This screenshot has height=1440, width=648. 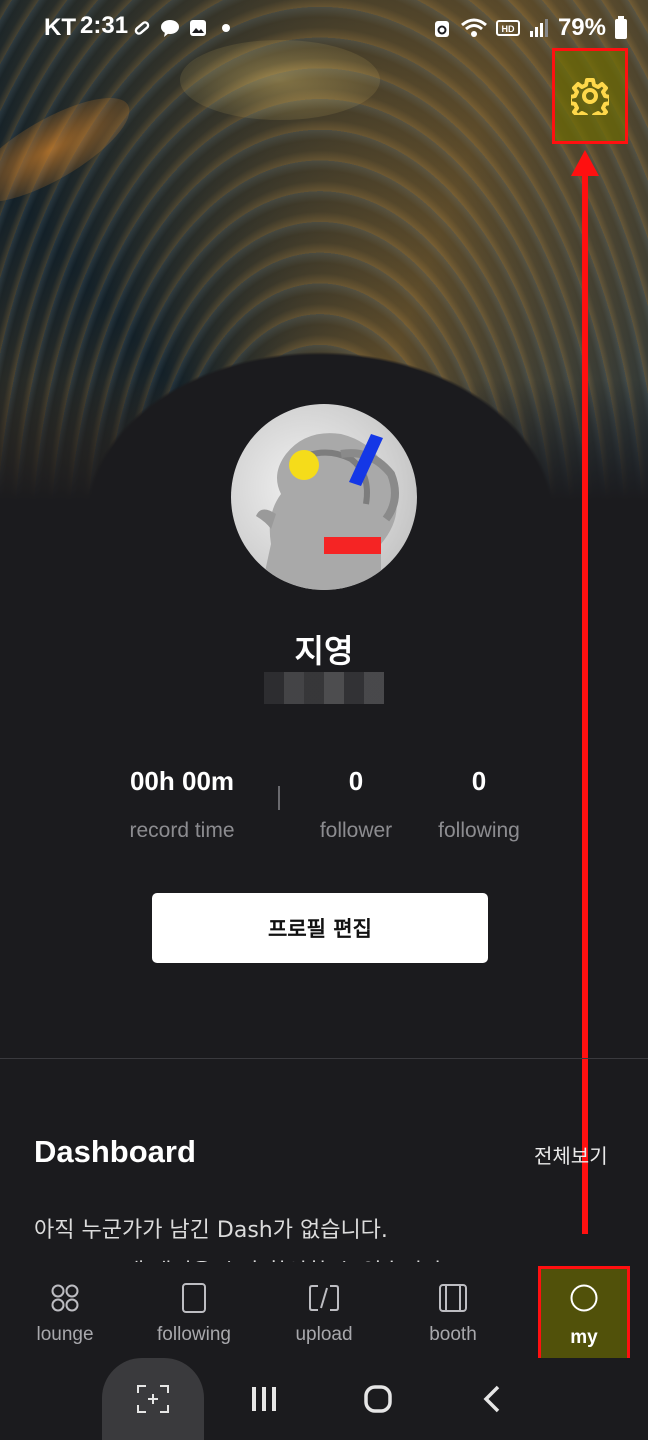 I want to click on booth-icon, so click(x=453, y=1298).